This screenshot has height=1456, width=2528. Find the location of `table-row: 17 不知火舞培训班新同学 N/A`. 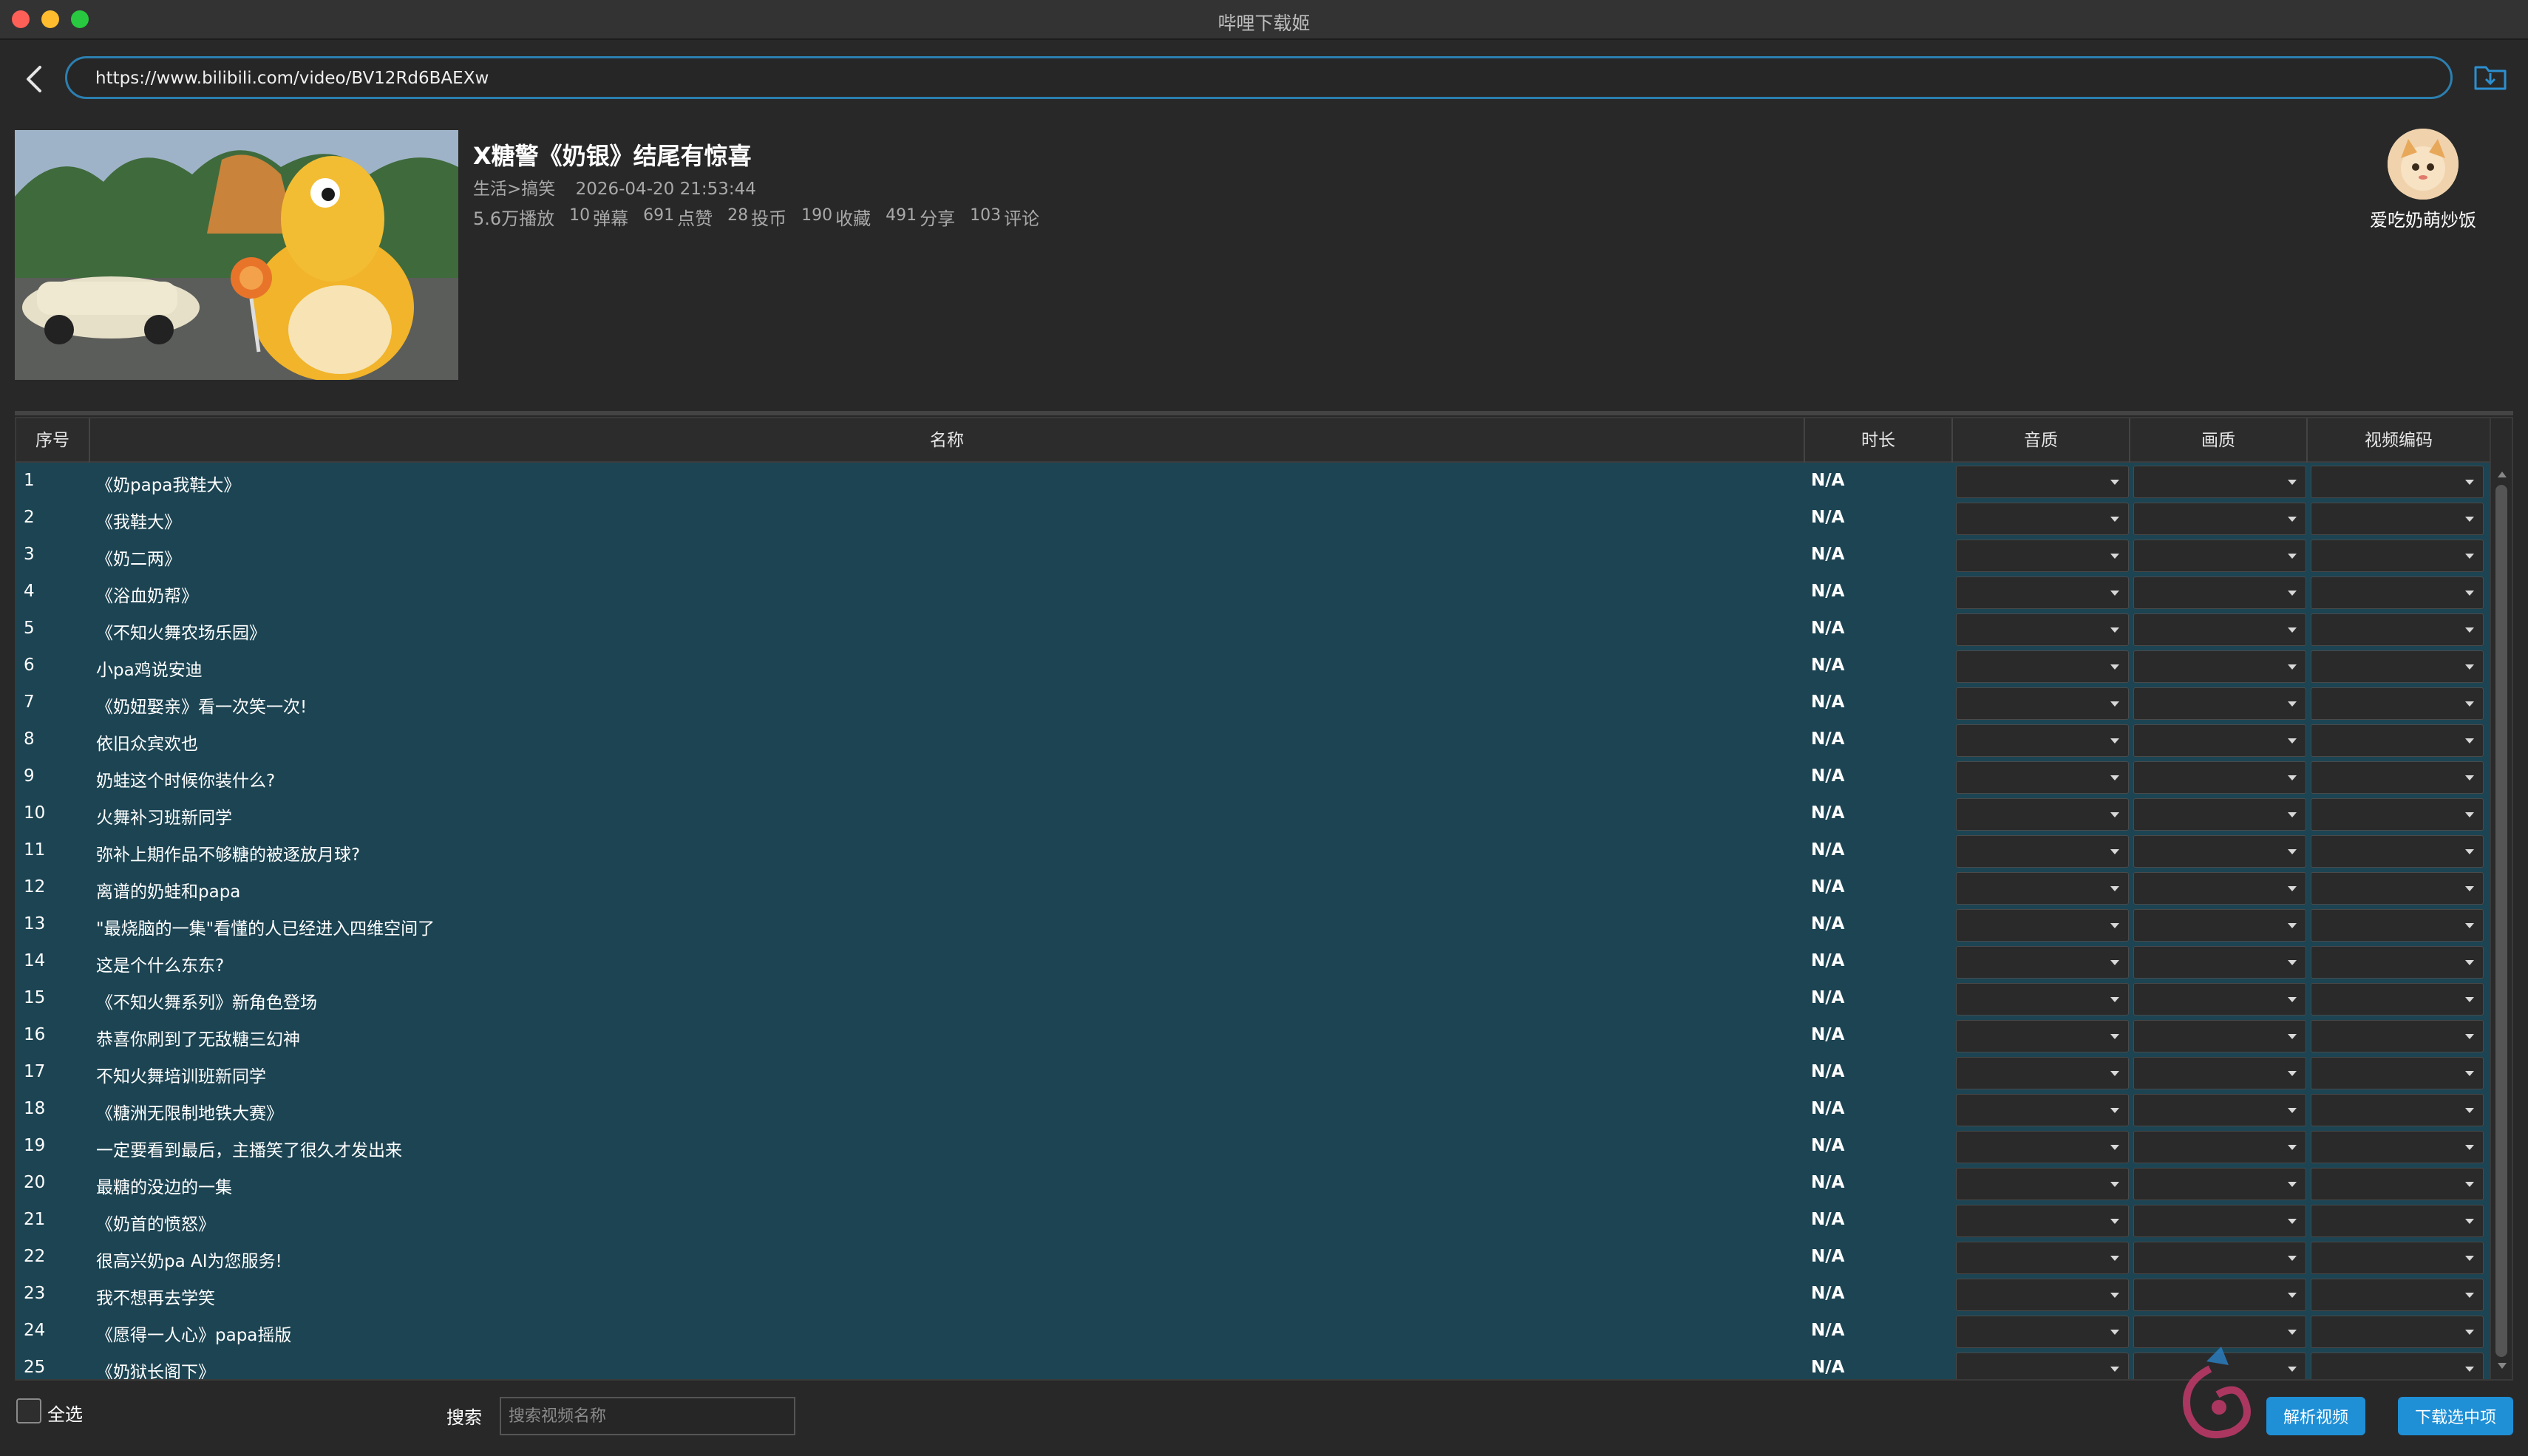

table-row: 17 不知火舞培训班新同学 N/A is located at coordinates (1253, 1072).